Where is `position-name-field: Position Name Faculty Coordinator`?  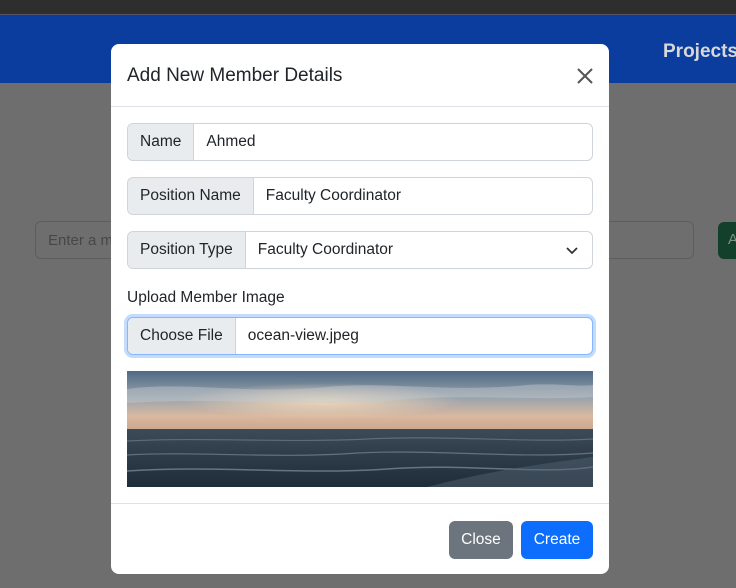 position-name-field: Position Name Faculty Coordinator is located at coordinates (360, 196).